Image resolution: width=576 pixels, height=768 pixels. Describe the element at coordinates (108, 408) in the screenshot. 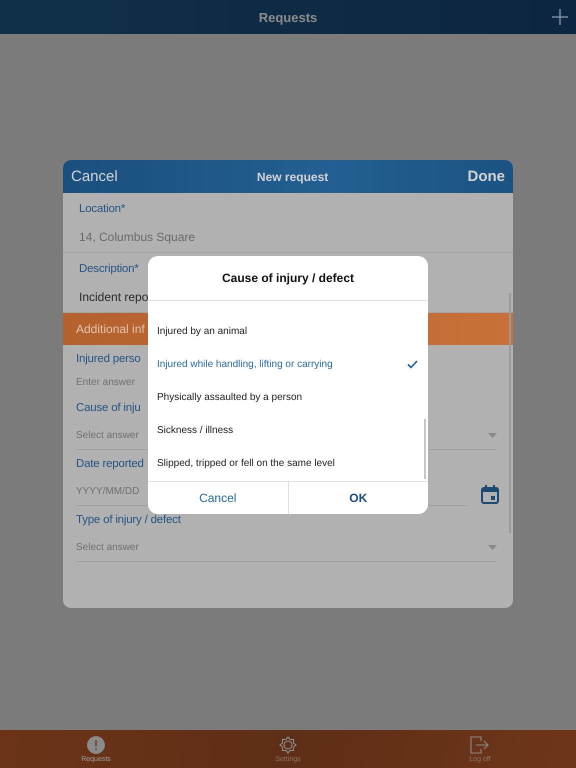

I see `field-label: Cause of inju` at that location.